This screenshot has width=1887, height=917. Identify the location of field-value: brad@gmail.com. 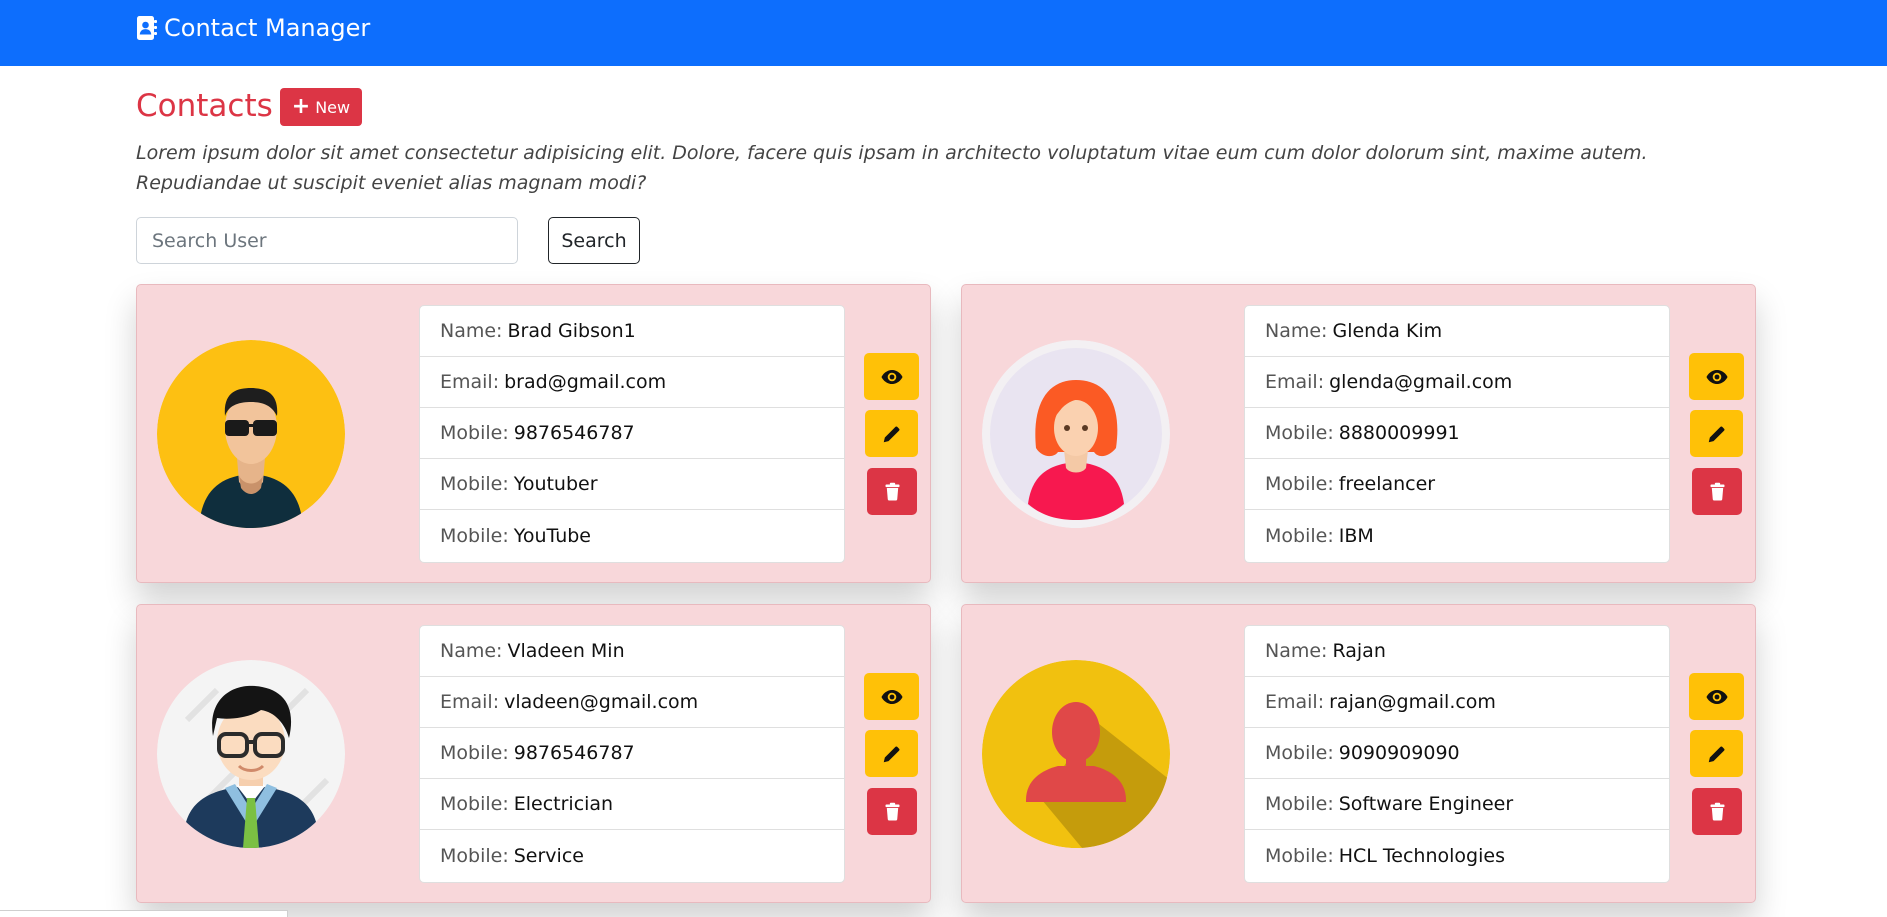
(585, 382).